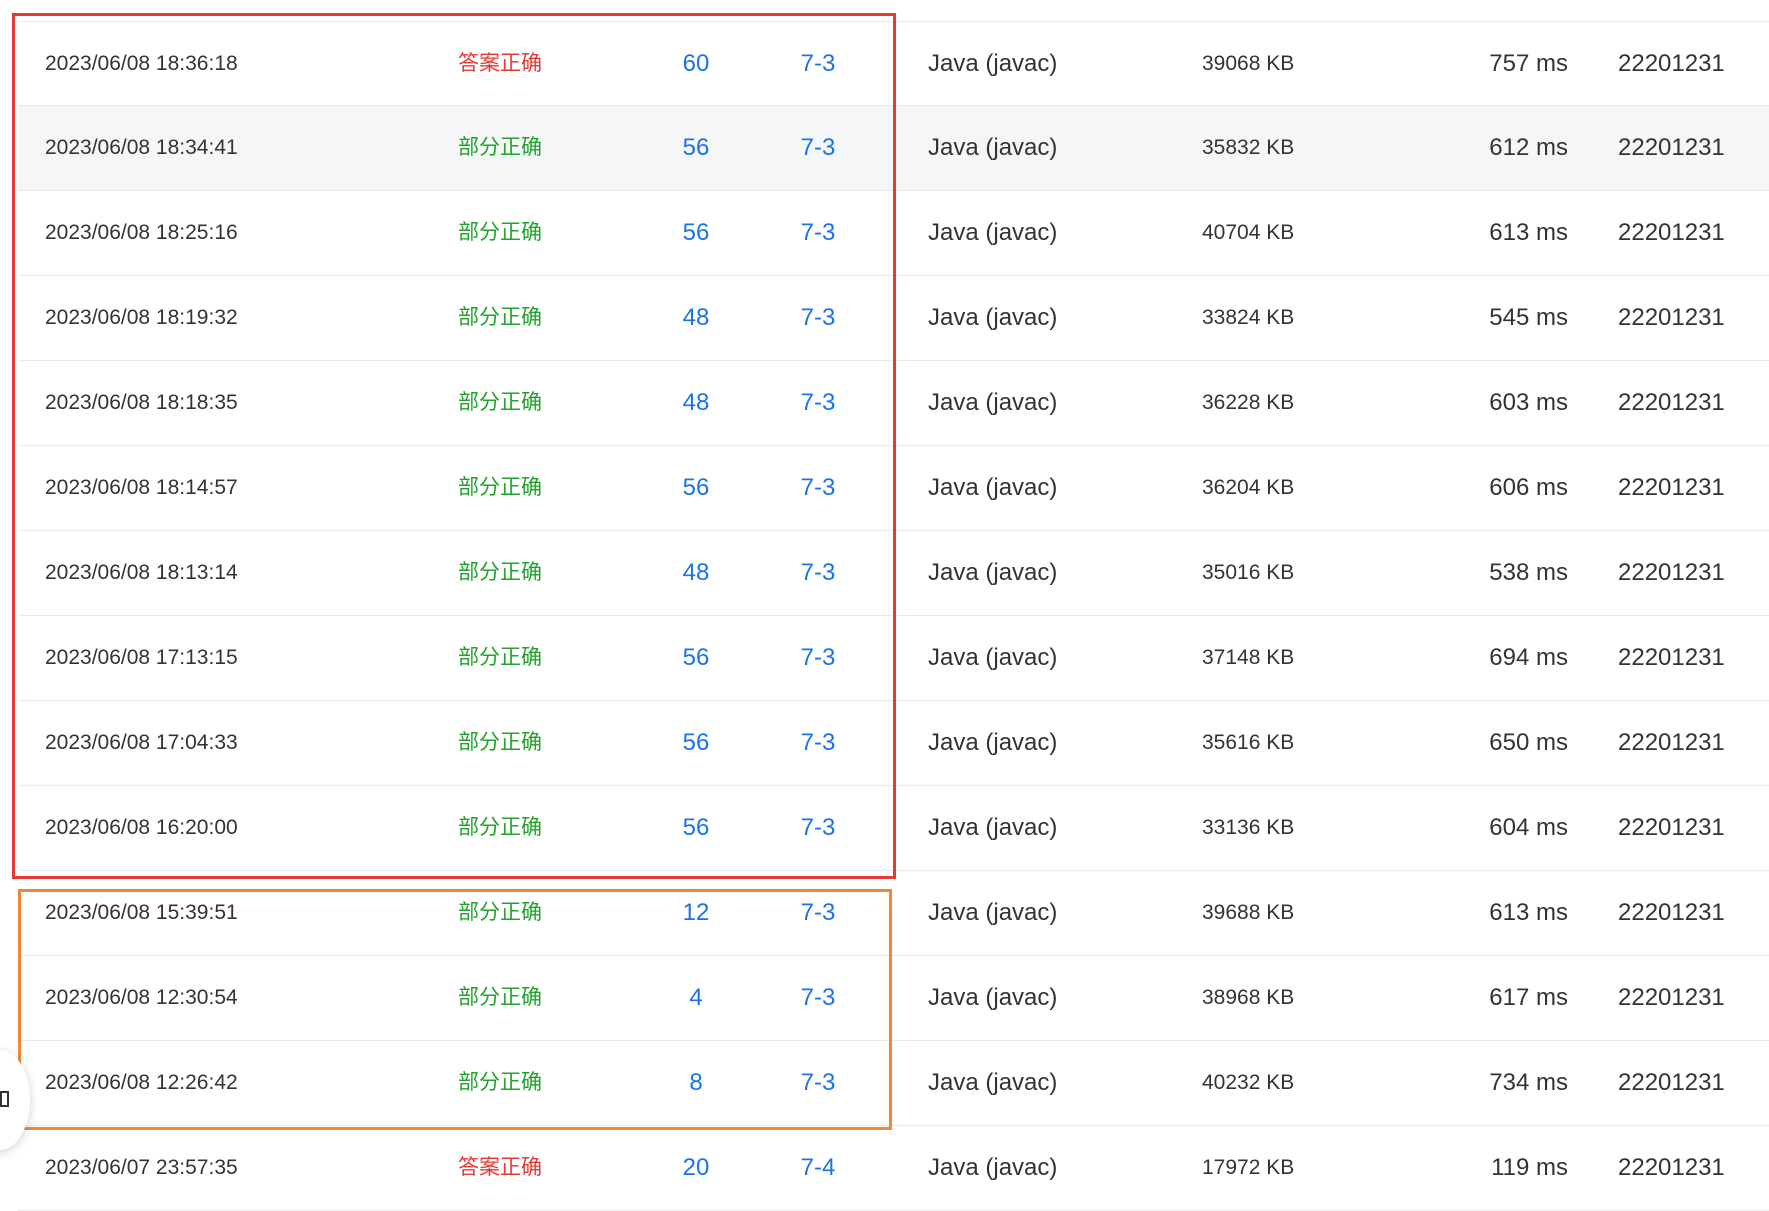  I want to click on run-time: 606 ms, so click(1528, 487).